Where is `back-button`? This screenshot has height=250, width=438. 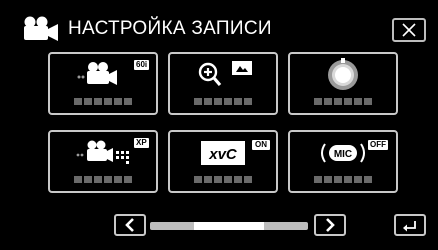
back-button is located at coordinates (410, 225).